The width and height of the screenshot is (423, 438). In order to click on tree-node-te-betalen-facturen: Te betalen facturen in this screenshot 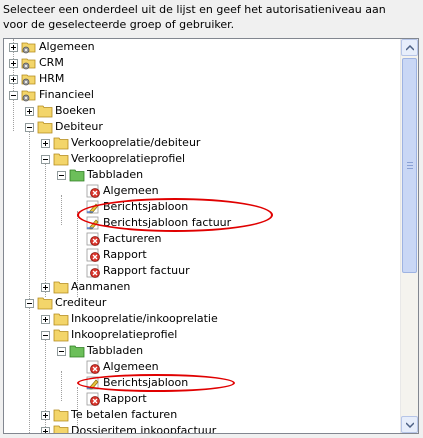, I will do `click(202, 415)`.